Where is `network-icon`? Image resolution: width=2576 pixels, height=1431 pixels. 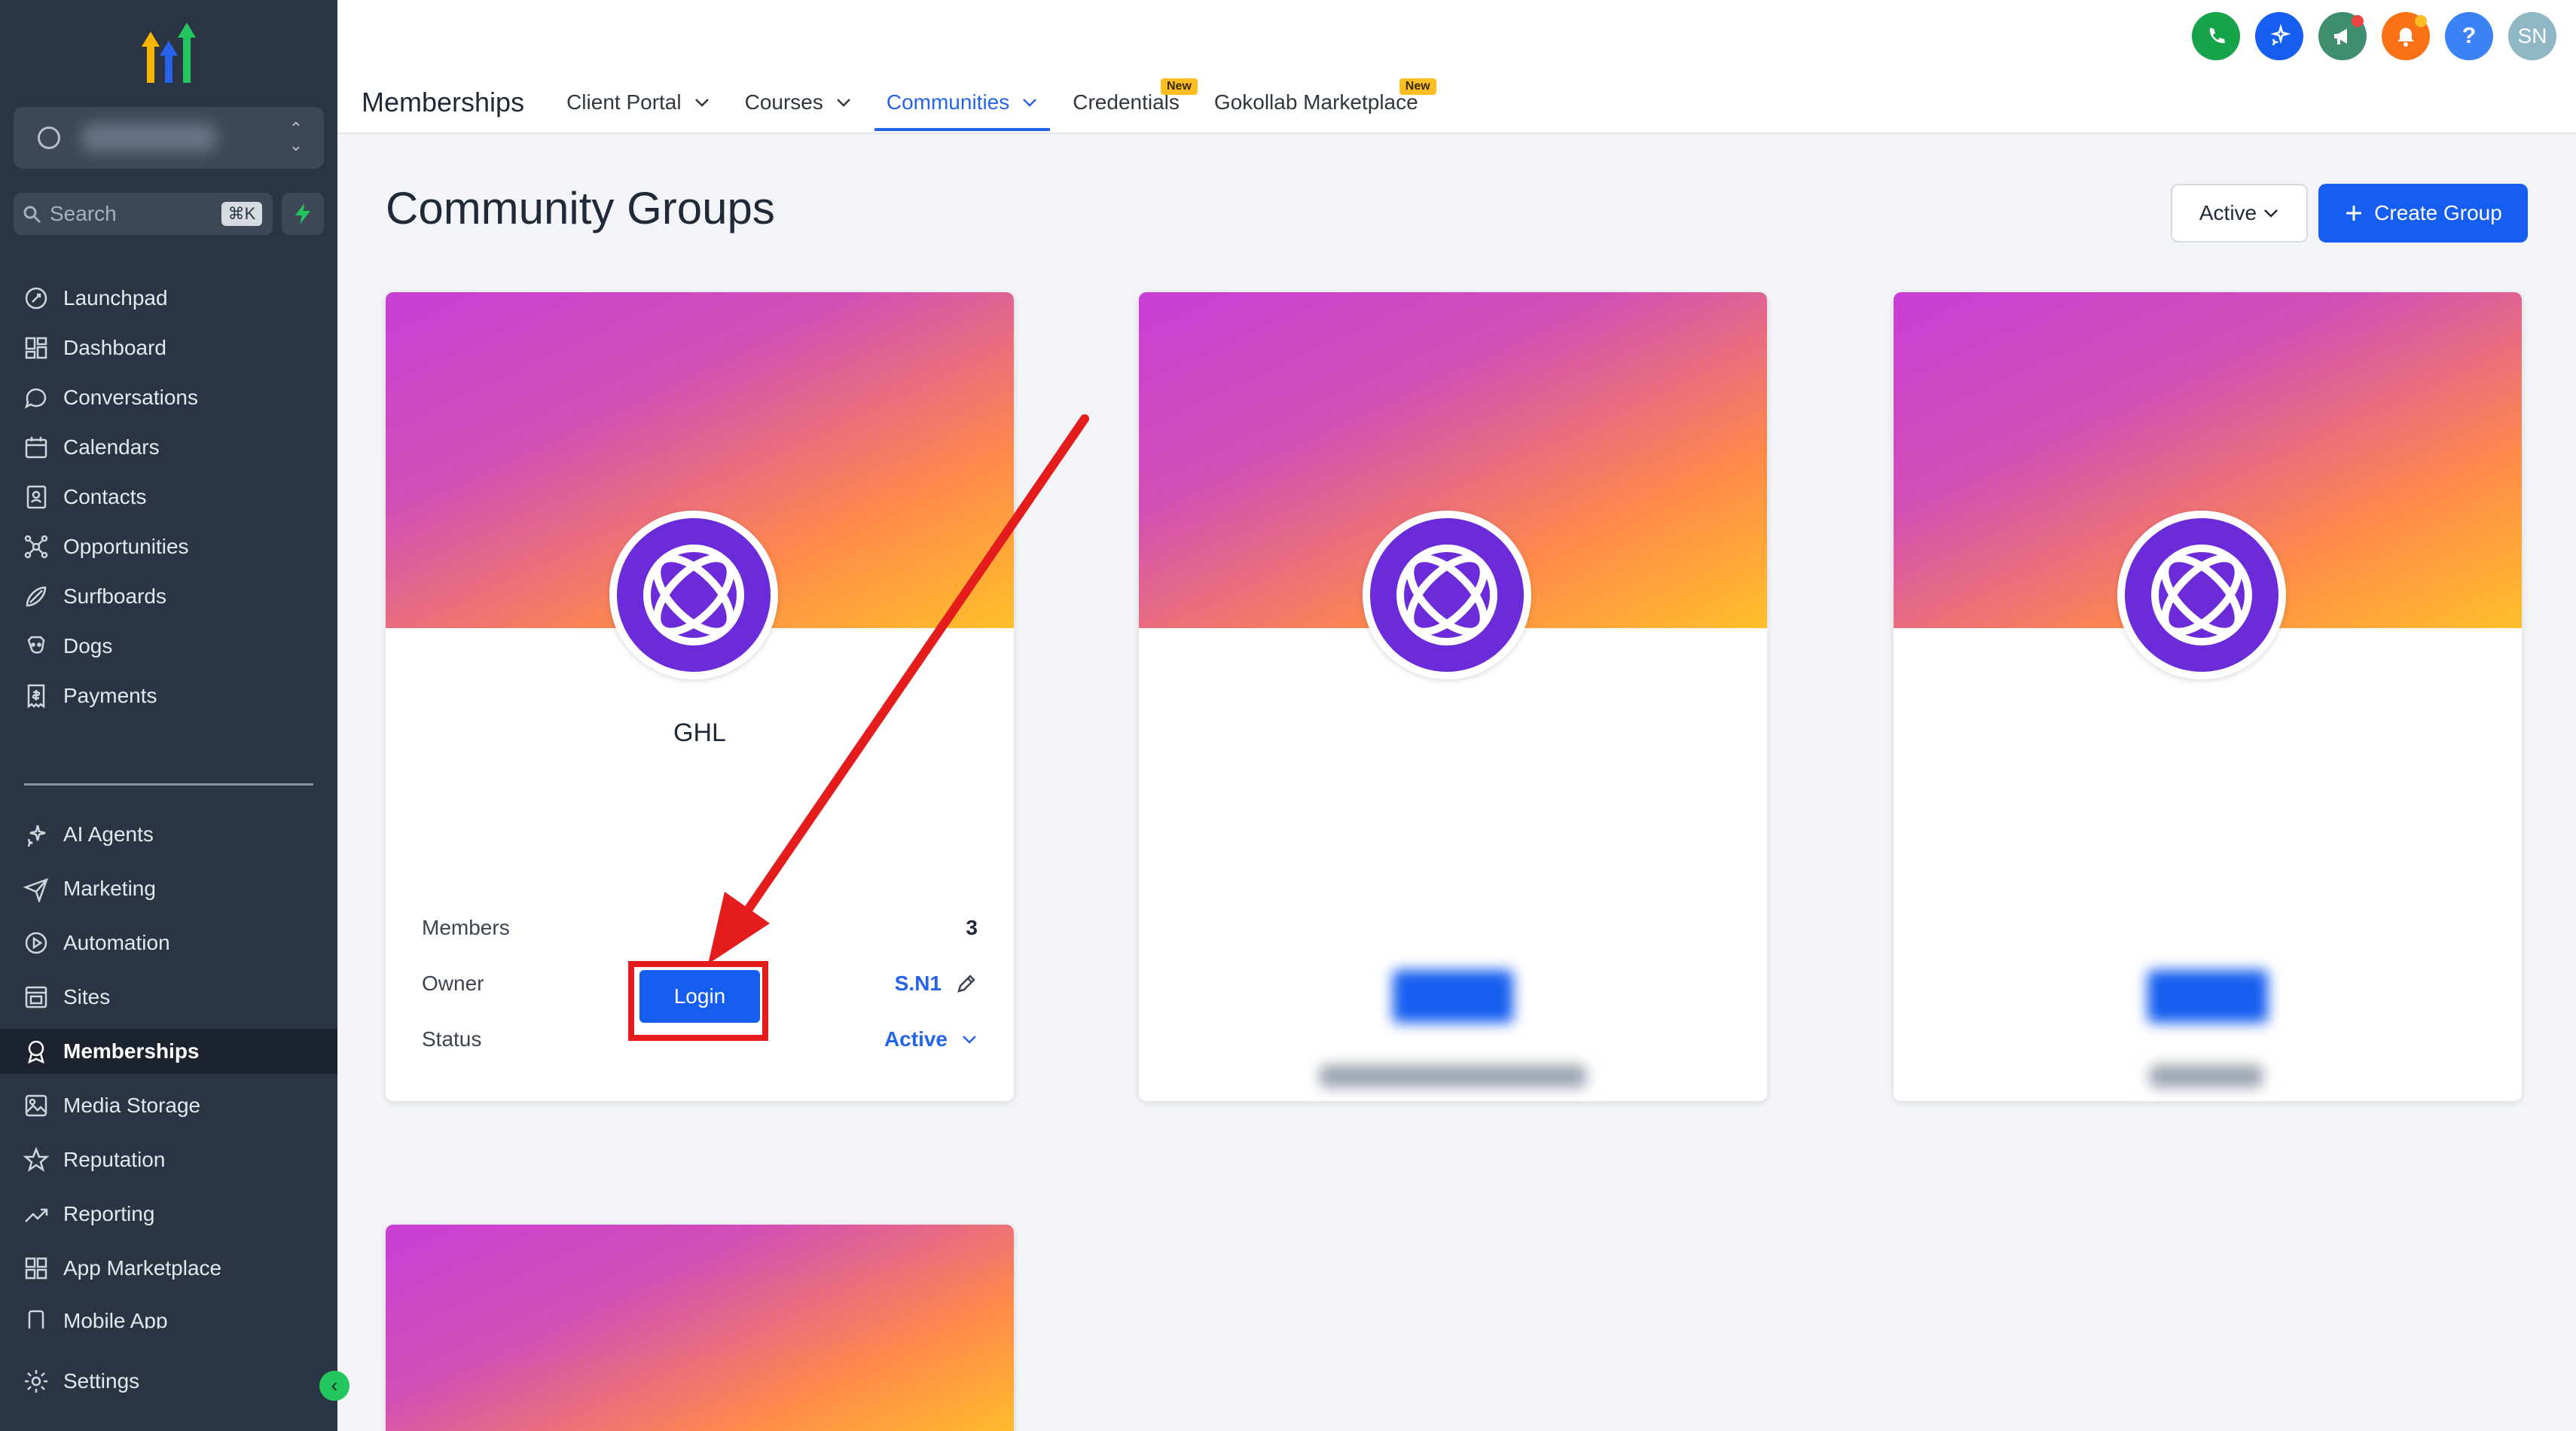
network-icon is located at coordinates (36, 547).